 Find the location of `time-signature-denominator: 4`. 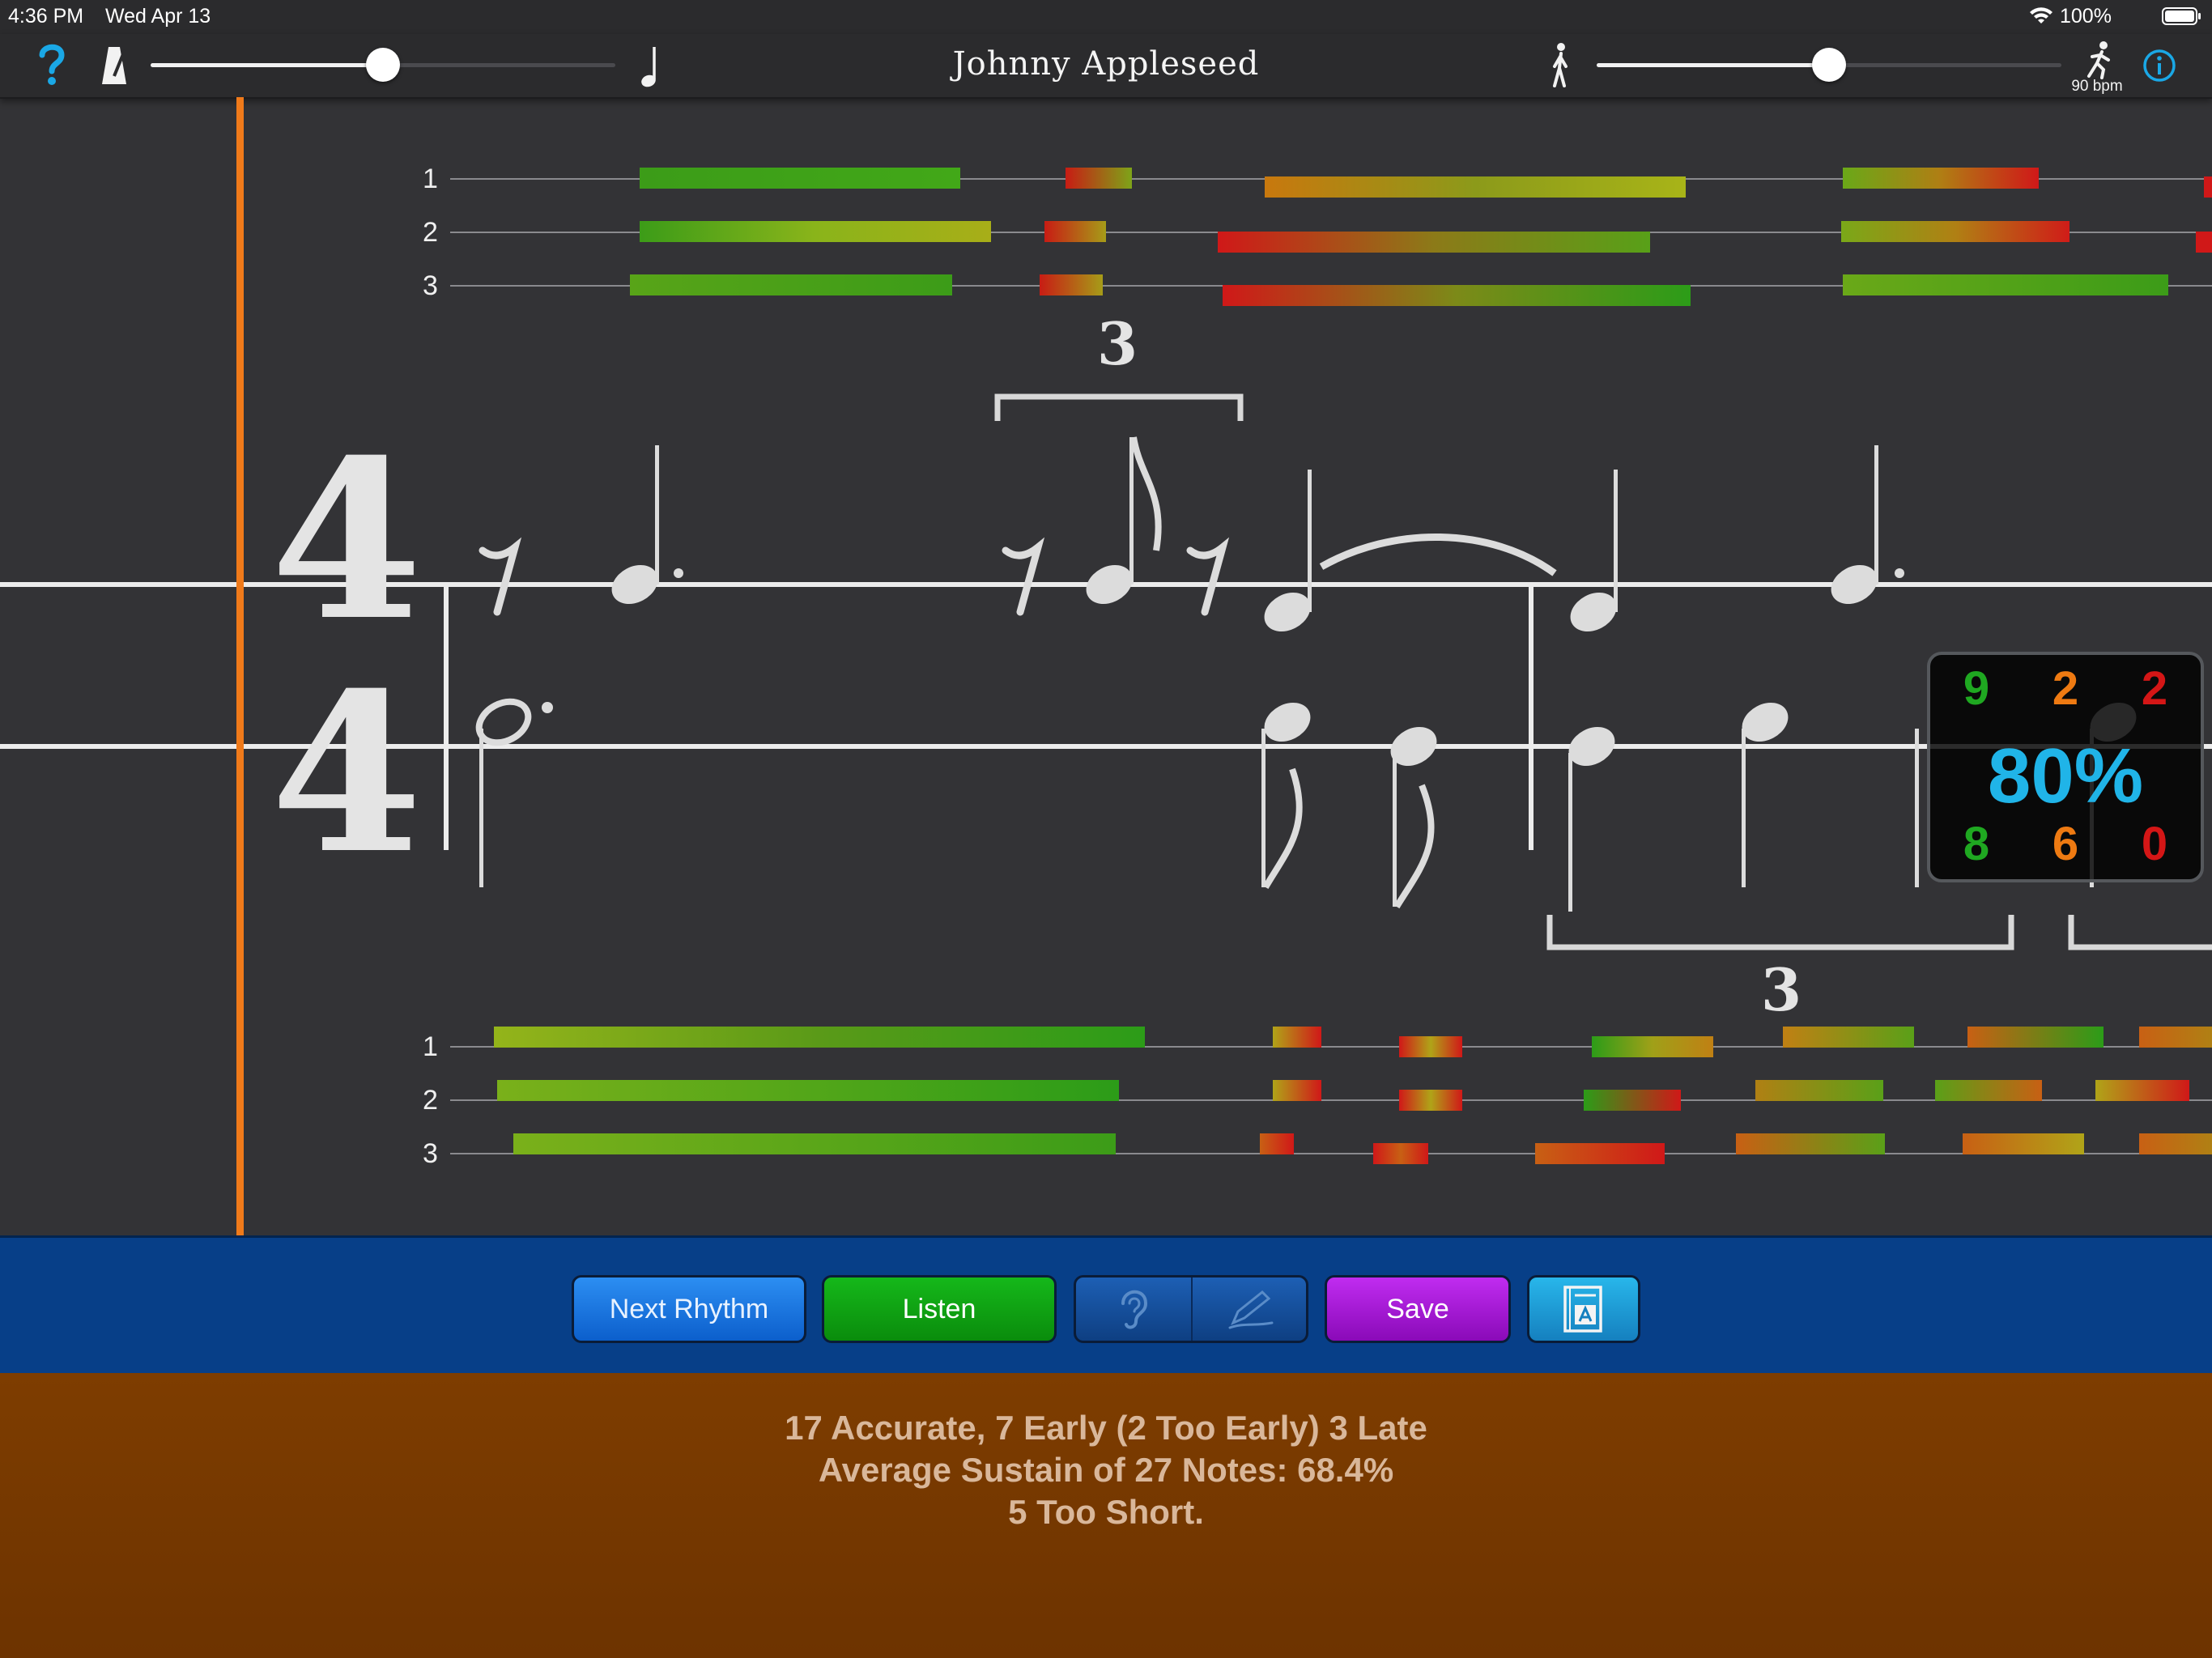

time-signature-denominator: 4 is located at coordinates (347, 773).